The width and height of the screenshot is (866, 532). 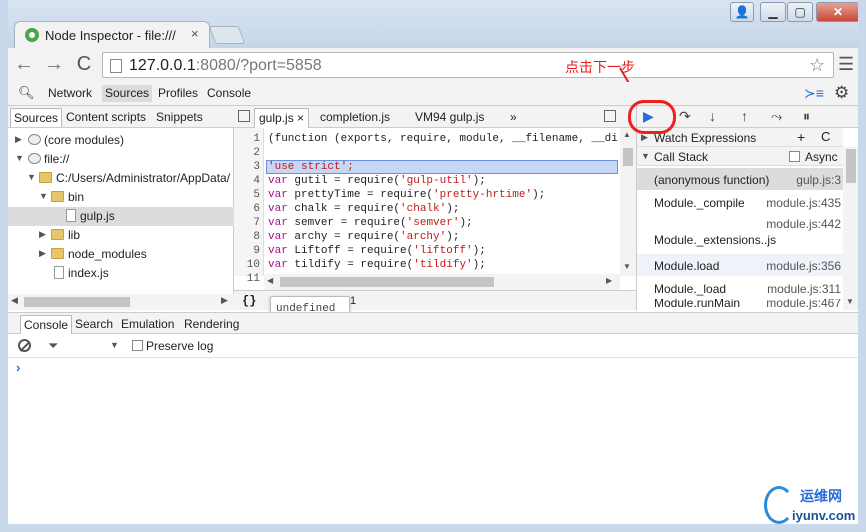 What do you see at coordinates (779, 505) in the screenshot?
I see `logo-swirl-icon` at bounding box center [779, 505].